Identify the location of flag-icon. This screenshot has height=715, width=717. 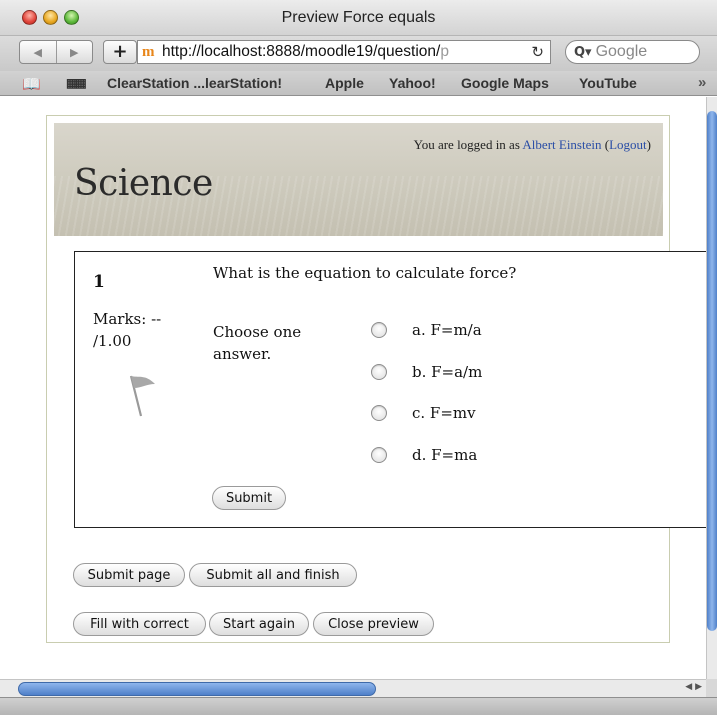
(145, 396).